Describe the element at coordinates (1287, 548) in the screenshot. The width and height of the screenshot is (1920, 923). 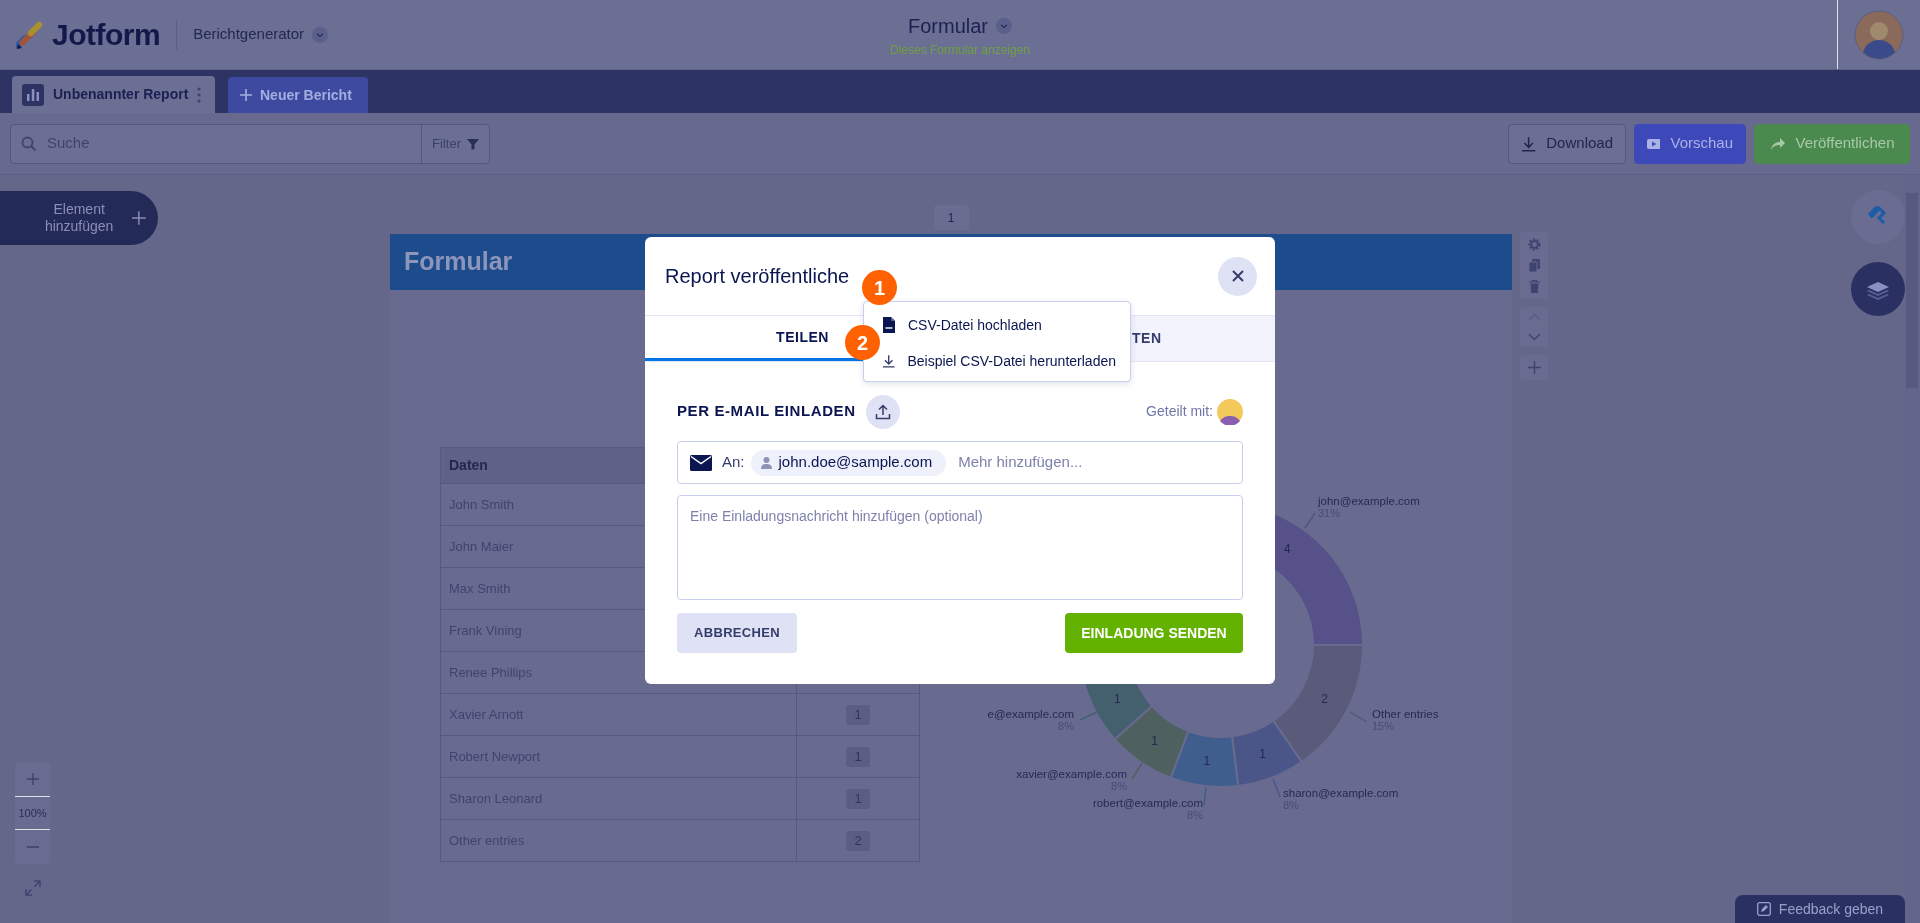
I see `slice-value: 4` at that location.